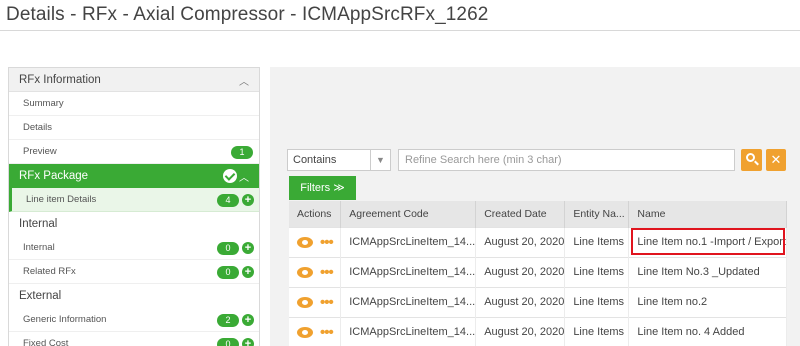 Image resolution: width=800 pixels, height=346 pixels. What do you see at coordinates (38, 224) in the screenshot?
I see `section-label: Internal` at bounding box center [38, 224].